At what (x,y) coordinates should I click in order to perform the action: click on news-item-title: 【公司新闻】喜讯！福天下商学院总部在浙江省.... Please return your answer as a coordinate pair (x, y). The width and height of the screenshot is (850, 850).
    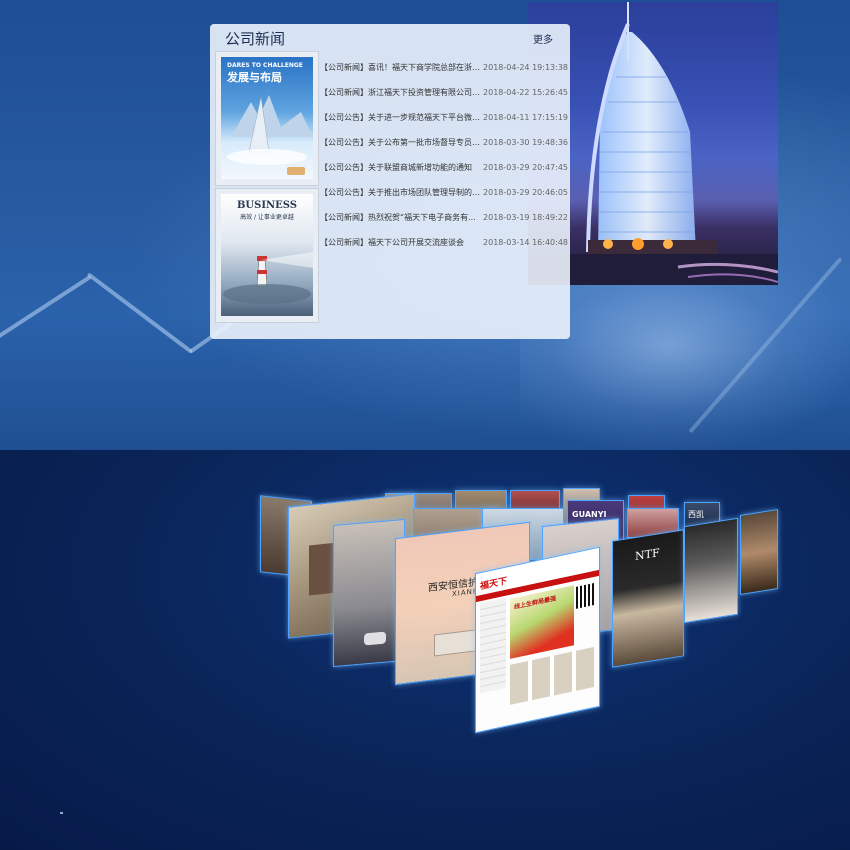
    Looking at the image, I should click on (401, 67).